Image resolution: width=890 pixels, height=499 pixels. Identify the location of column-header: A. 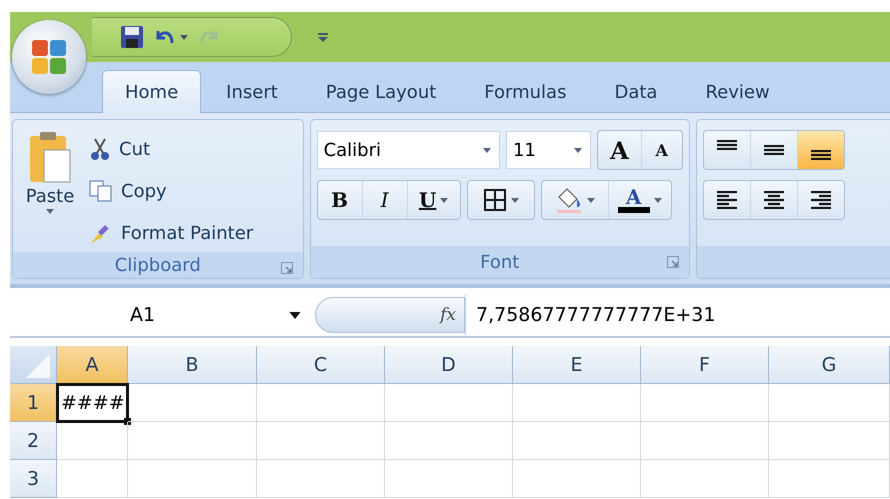
(92, 365).